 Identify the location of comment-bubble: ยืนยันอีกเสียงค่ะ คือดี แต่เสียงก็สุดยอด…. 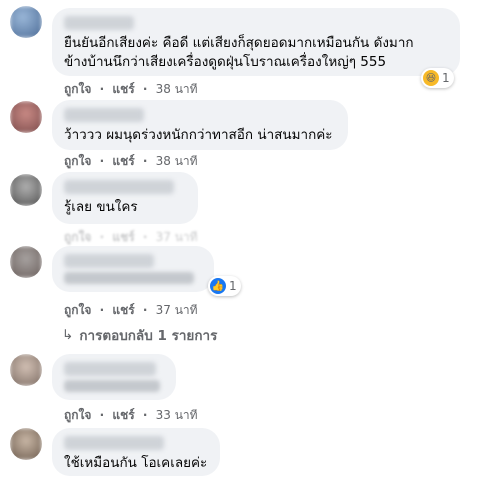
(256, 42).